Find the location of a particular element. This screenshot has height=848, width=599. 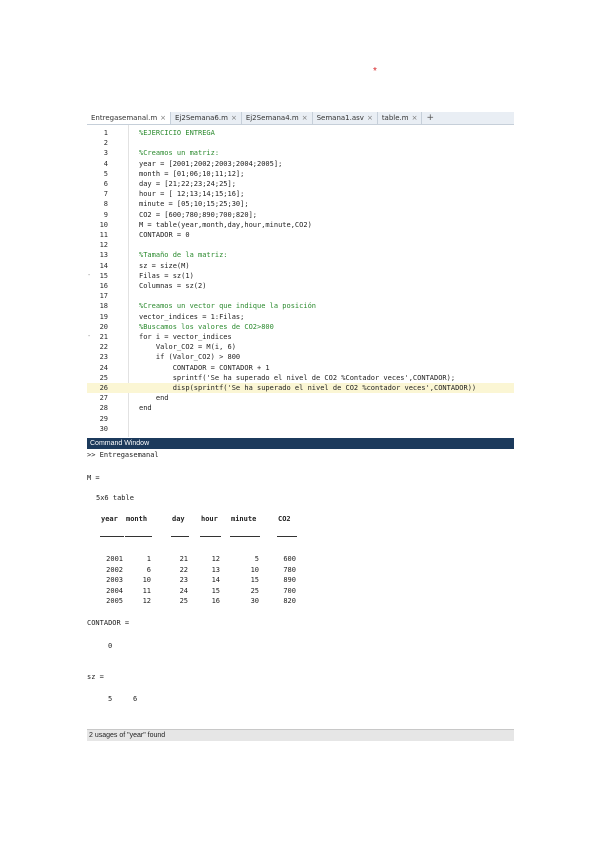

table-cell: 22 is located at coordinates (183, 569).